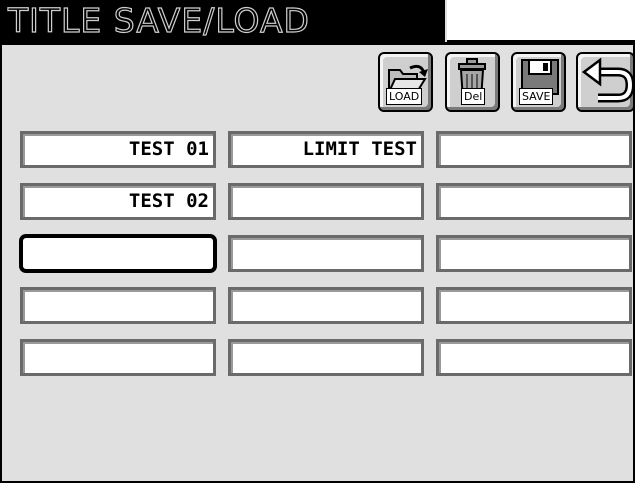 Image resolution: width=635 pixels, height=483 pixels. Describe the element at coordinates (534, 357) in the screenshot. I see `slot-r5-c3` at that location.